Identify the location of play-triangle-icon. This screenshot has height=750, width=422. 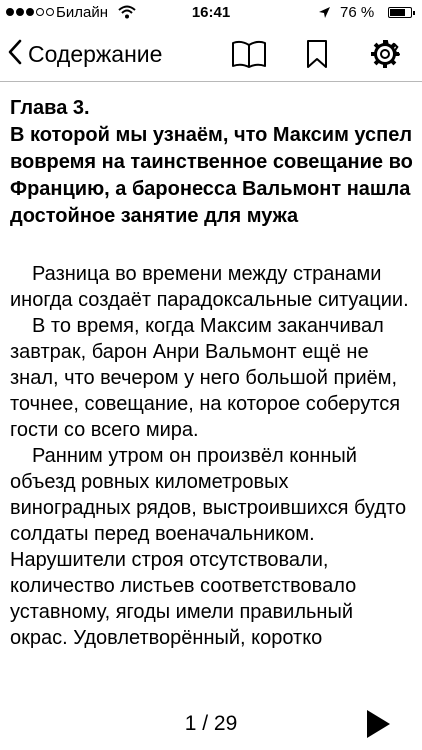
(378, 724).